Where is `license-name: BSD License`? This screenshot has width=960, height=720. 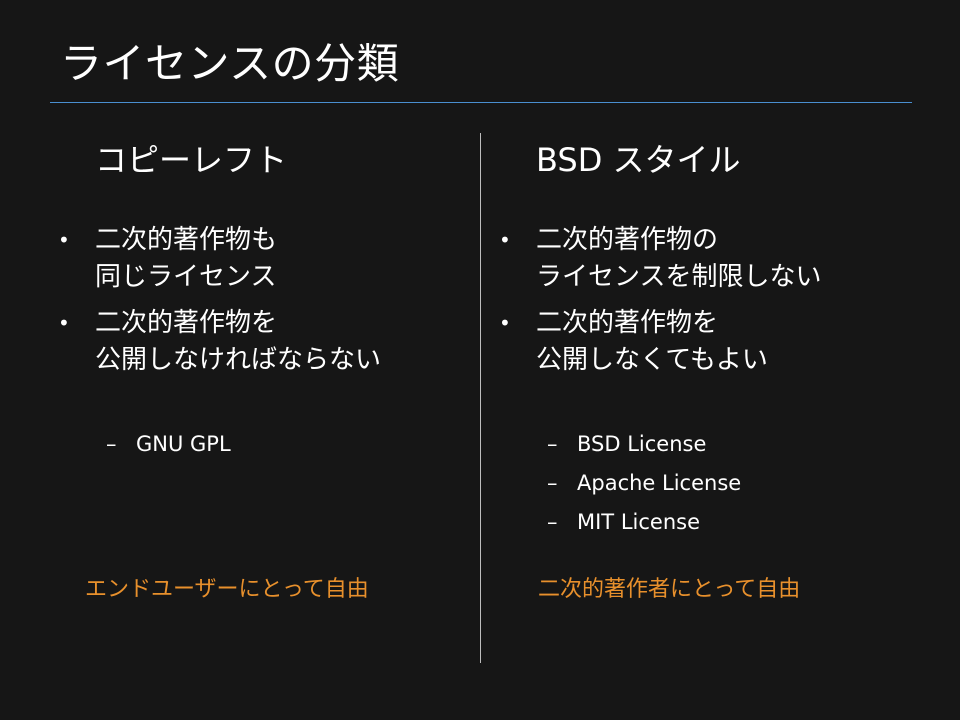
license-name: BSD License is located at coordinates (642, 444).